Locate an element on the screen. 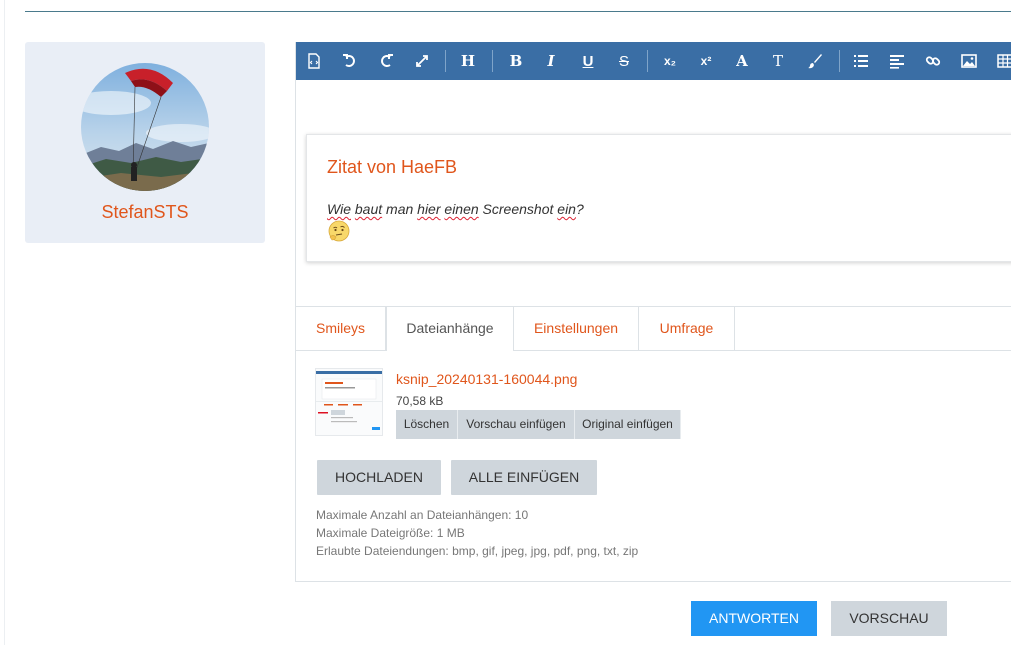 This screenshot has width=1011, height=645. superscript-icon: x² is located at coordinates (706, 61).